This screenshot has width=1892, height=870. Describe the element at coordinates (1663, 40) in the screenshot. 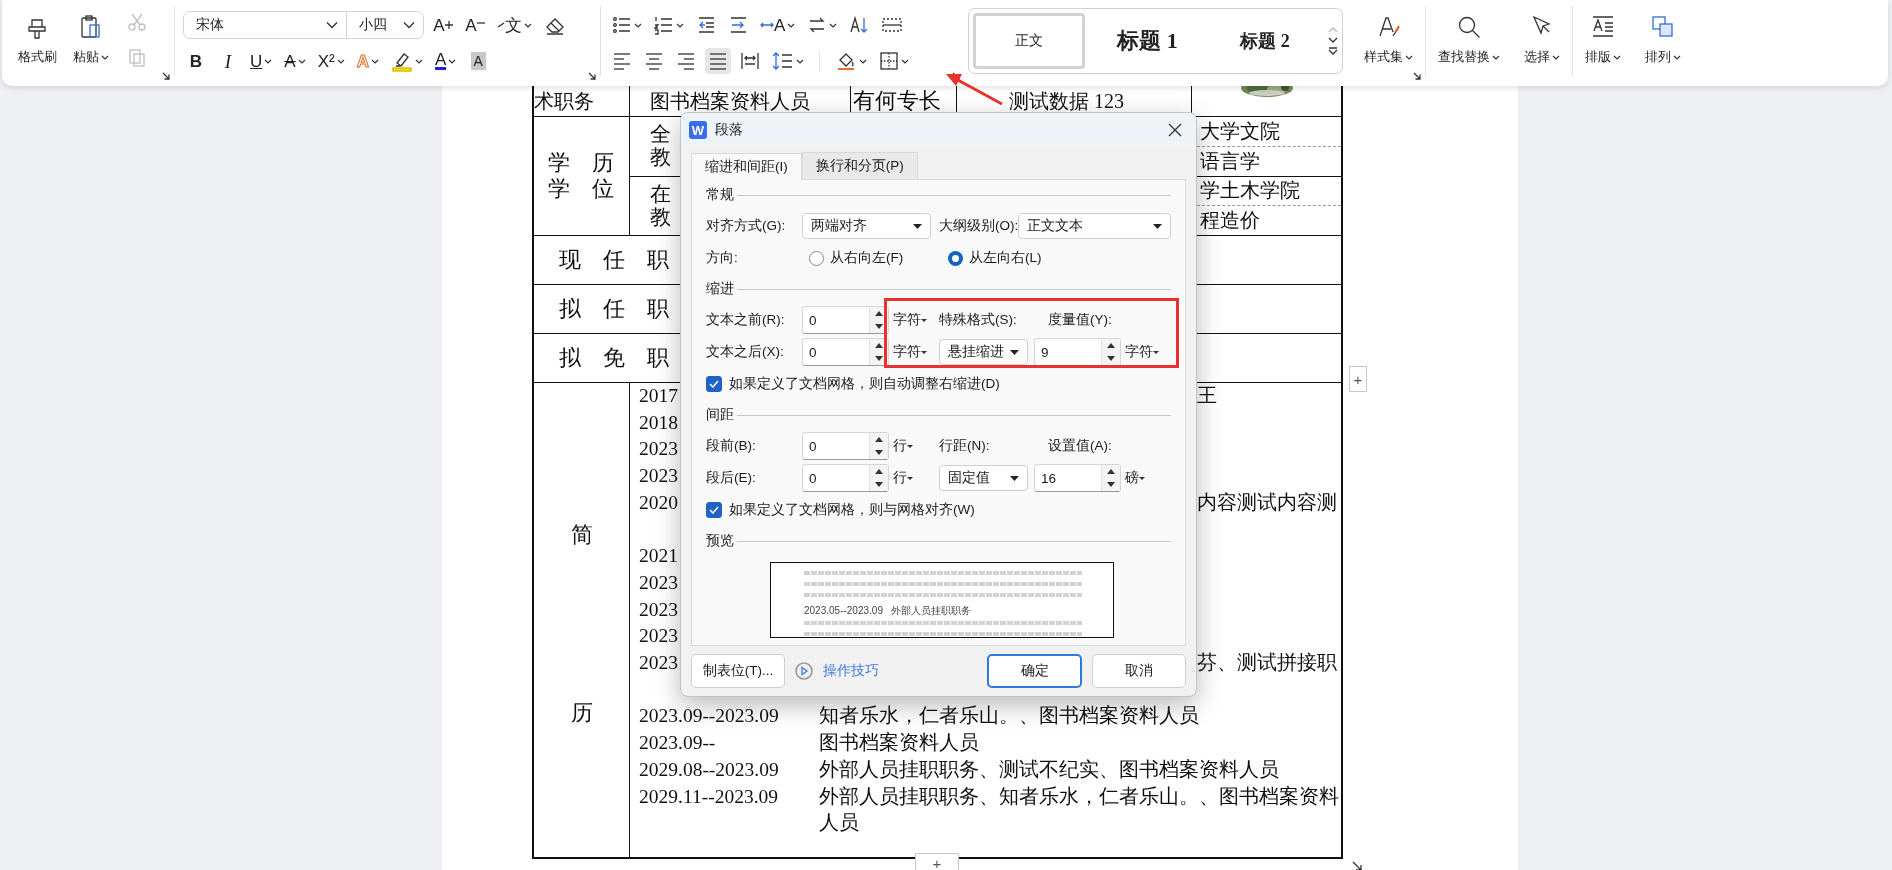

I see `arrange-button: 排列` at that location.